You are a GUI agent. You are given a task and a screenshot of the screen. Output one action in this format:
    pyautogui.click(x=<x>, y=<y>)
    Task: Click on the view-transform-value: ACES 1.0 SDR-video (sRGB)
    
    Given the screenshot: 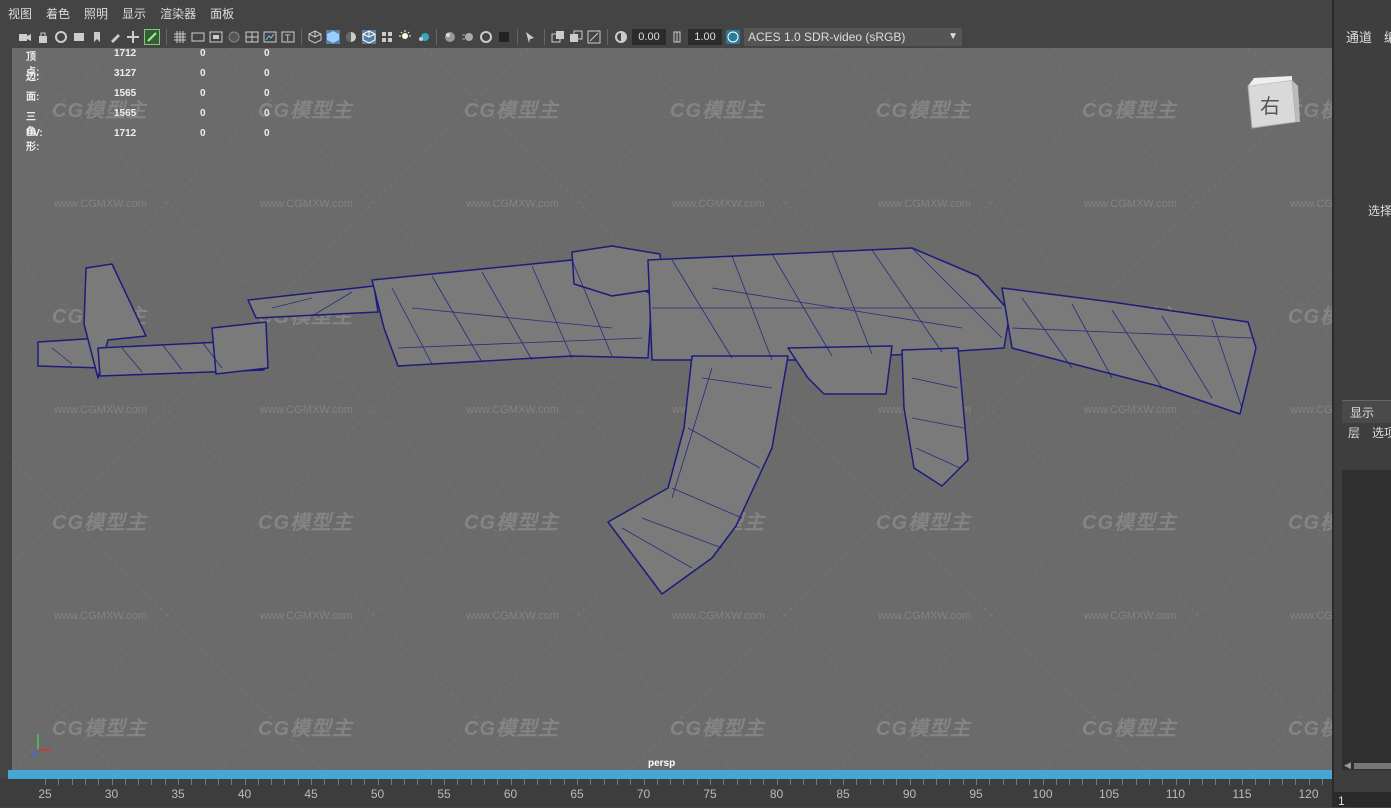 What is the action you would take?
    pyautogui.click(x=827, y=37)
    